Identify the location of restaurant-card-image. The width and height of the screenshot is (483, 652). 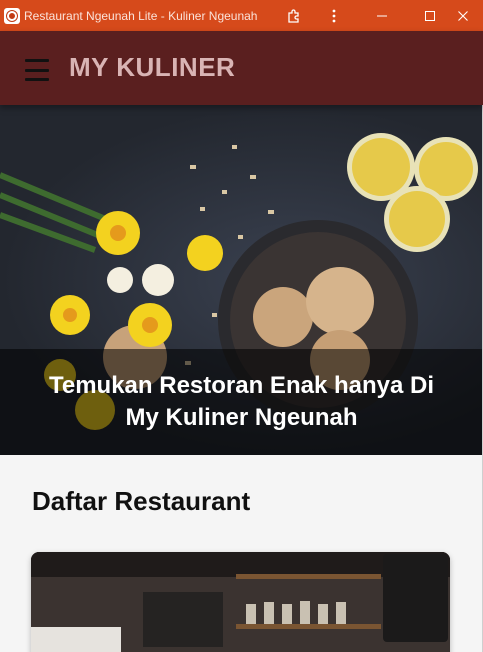
(240, 602).